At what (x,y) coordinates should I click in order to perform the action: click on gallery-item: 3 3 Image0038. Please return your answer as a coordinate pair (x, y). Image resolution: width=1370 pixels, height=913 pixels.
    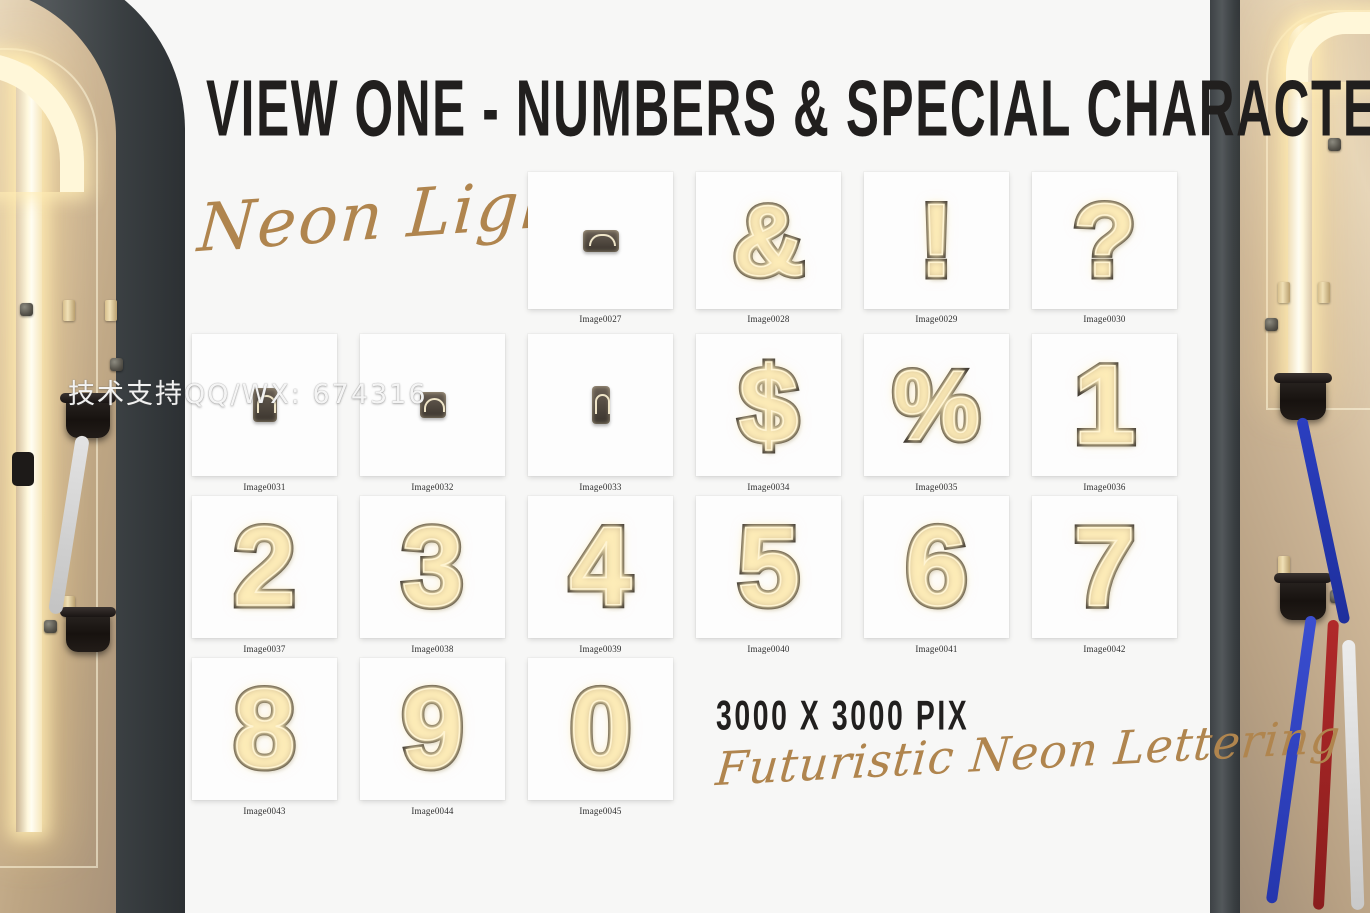
    Looking at the image, I should click on (432, 576).